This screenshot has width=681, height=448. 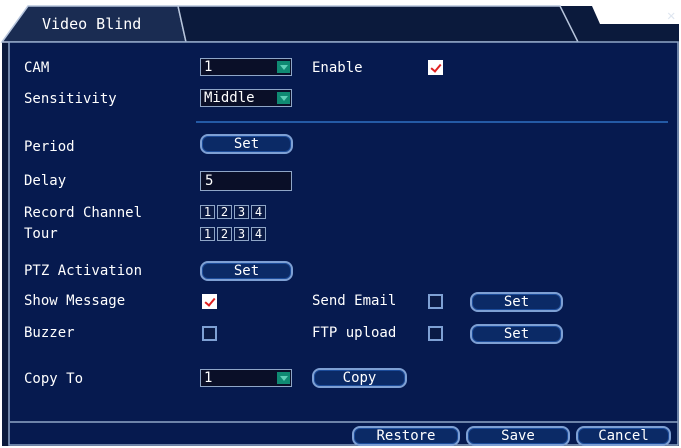 I want to click on sensitivity-label: Sensitivity, so click(x=70, y=99).